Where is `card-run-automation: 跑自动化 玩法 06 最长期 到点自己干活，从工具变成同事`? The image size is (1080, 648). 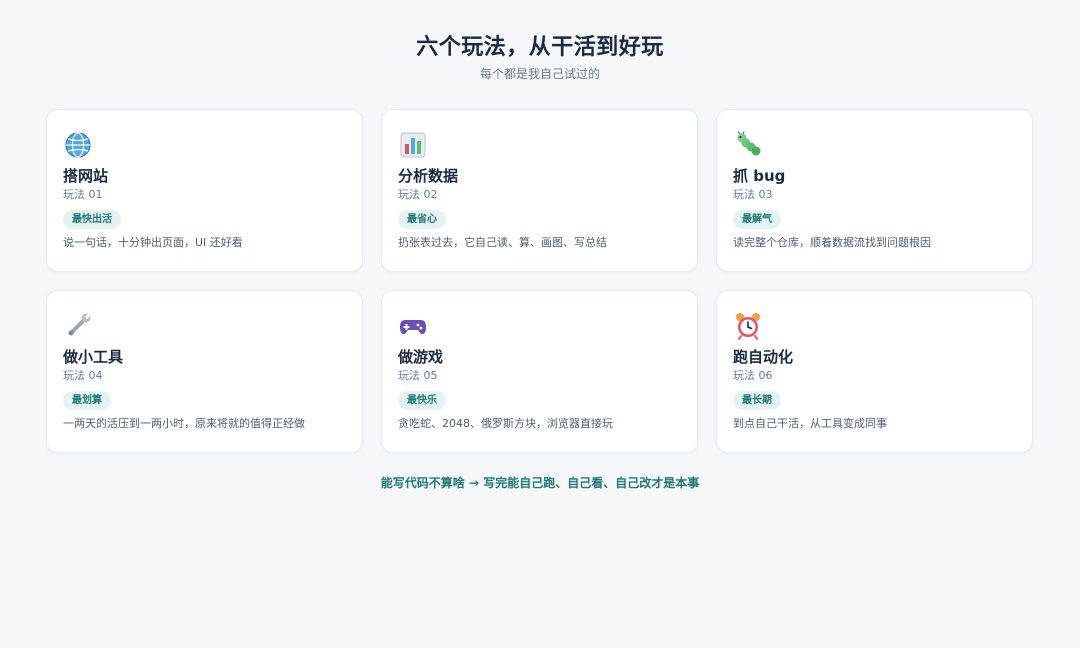
card-run-automation: 跑自动化 玩法 06 最长期 到点自己干活，从工具变成同事 is located at coordinates (874, 371).